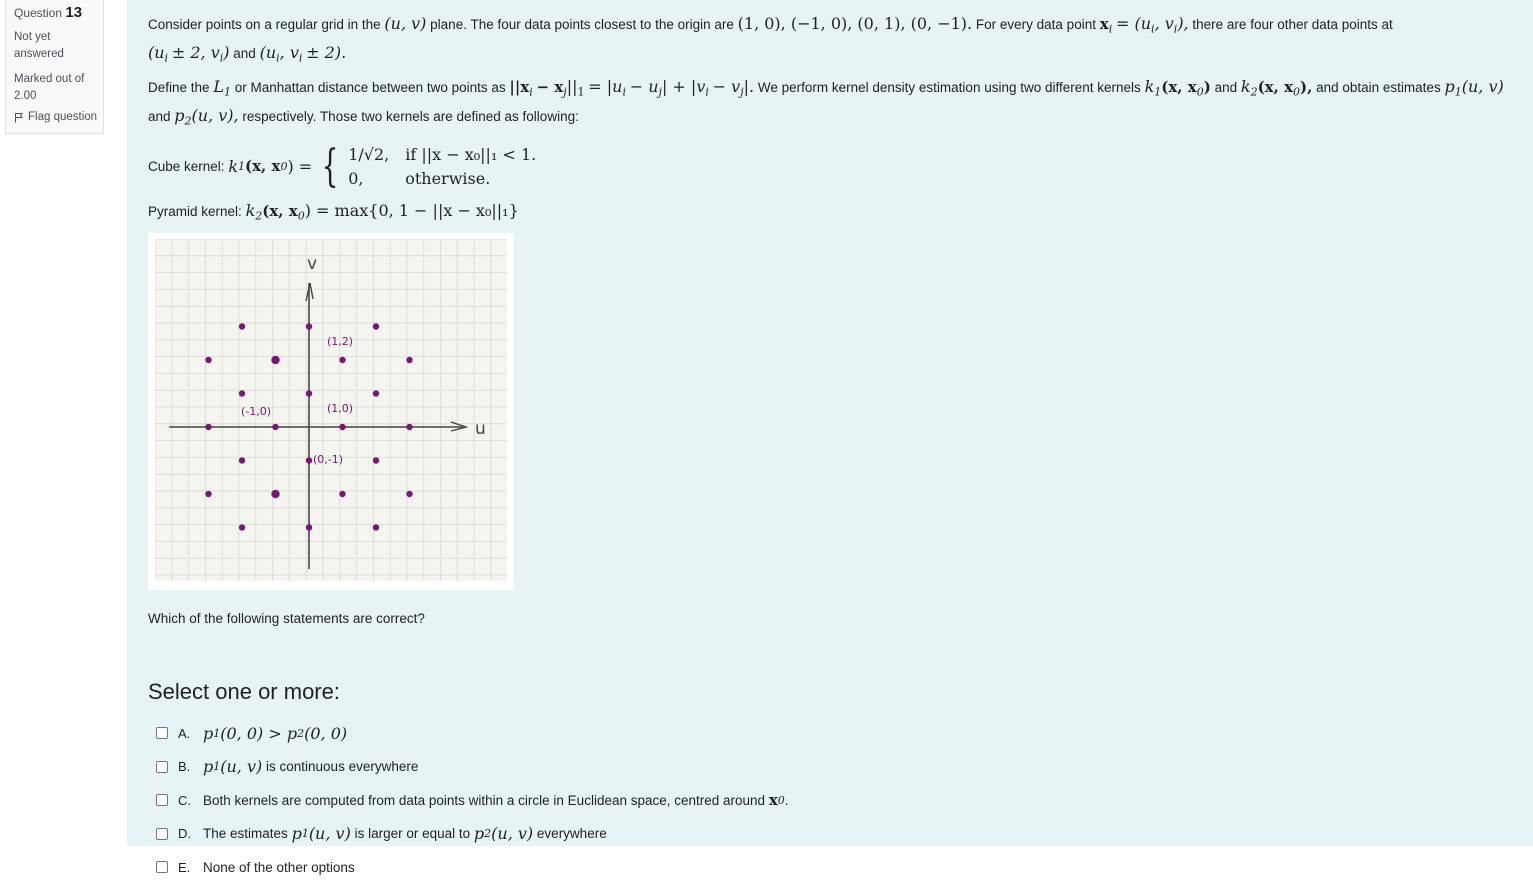 This screenshot has width=1533, height=884. Describe the element at coordinates (184, 733) in the screenshot. I see `option-letter: A.` at that location.